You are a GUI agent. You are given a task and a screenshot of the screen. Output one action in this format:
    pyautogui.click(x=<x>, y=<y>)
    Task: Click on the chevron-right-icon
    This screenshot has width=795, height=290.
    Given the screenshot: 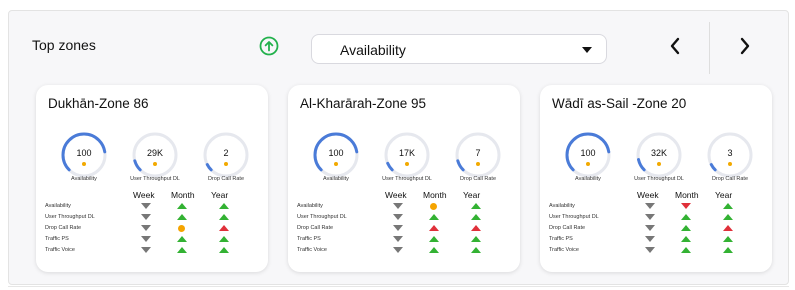 What is the action you would take?
    pyautogui.click(x=745, y=46)
    